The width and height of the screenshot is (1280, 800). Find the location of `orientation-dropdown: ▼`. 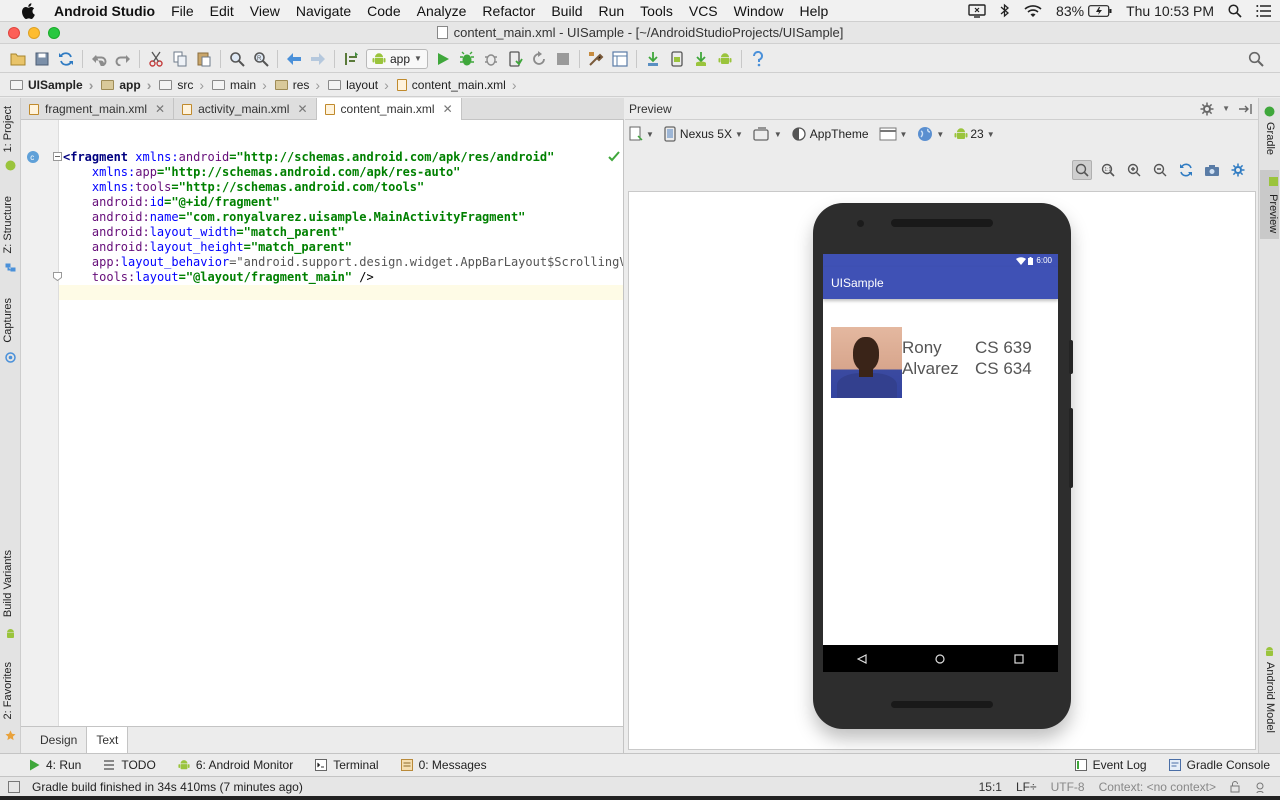

orientation-dropdown: ▼ is located at coordinates (767, 134).